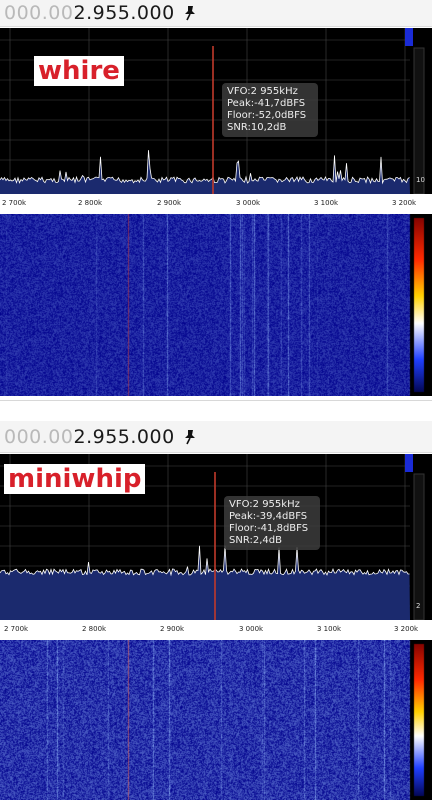  What do you see at coordinates (267, 115) in the screenshot?
I see `floor-readout: Floor:-52,0dBFS` at bounding box center [267, 115].